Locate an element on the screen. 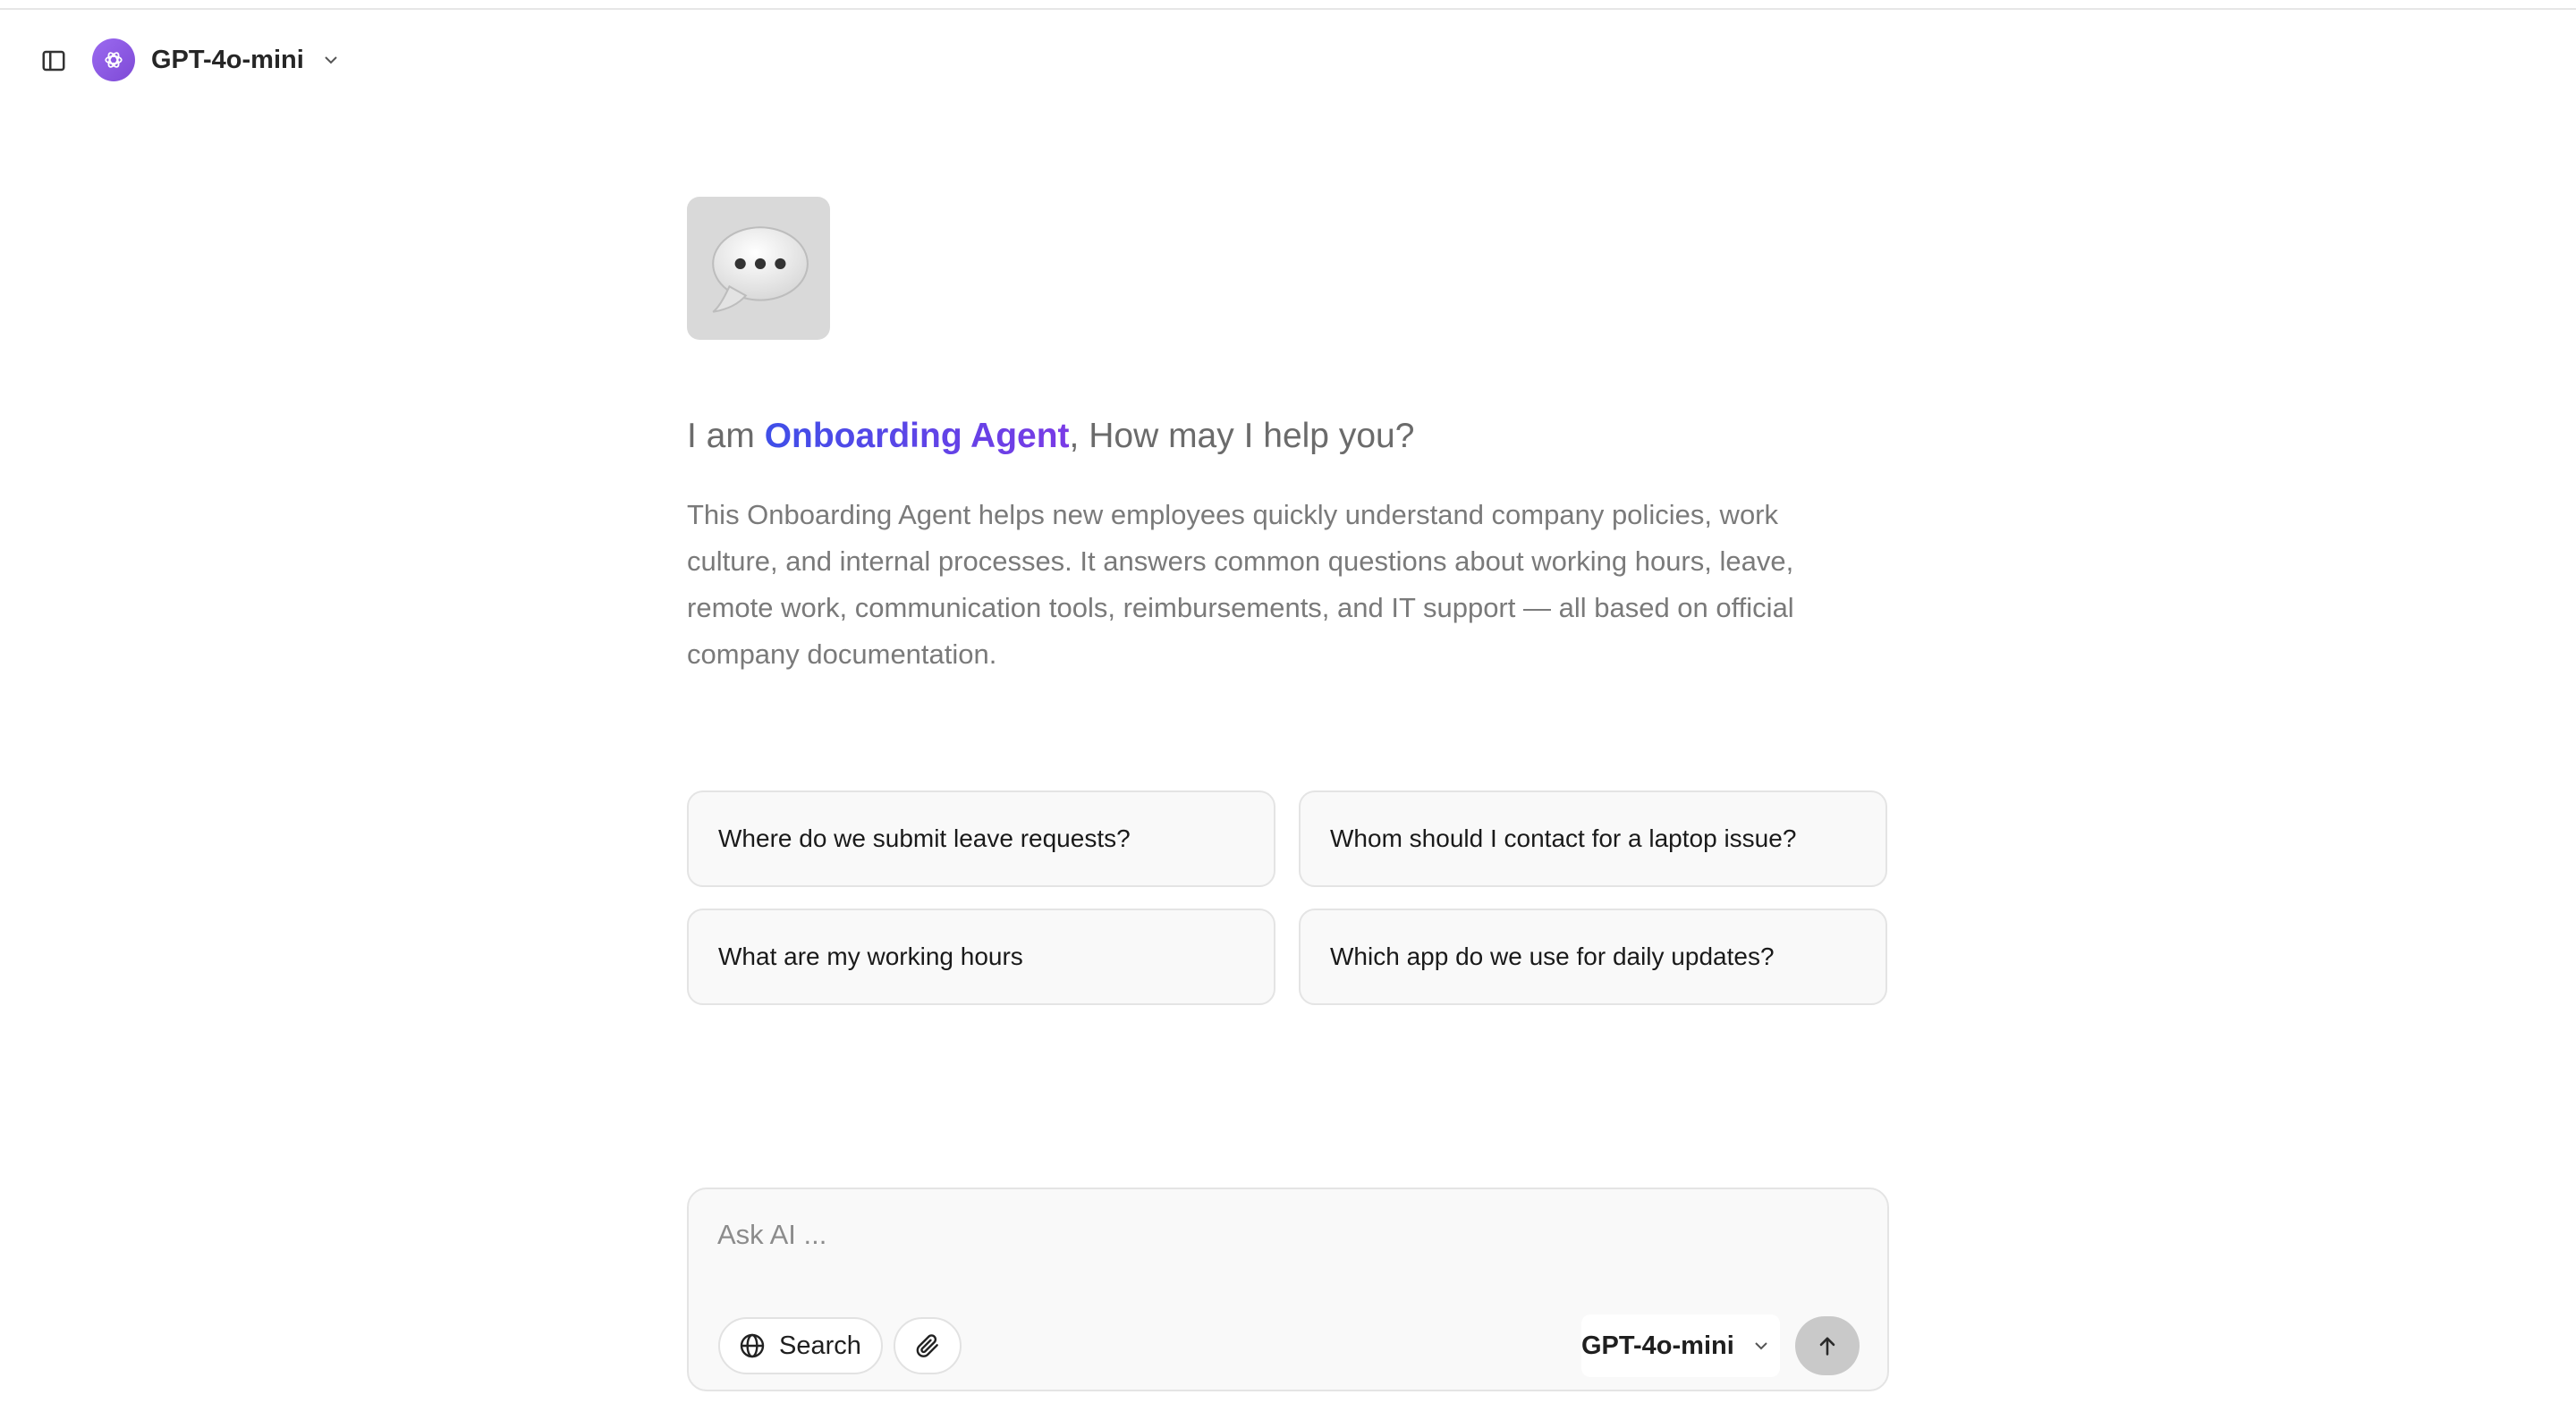 The width and height of the screenshot is (2576, 1420). sidebar-toggle-icon is located at coordinates (53, 61).